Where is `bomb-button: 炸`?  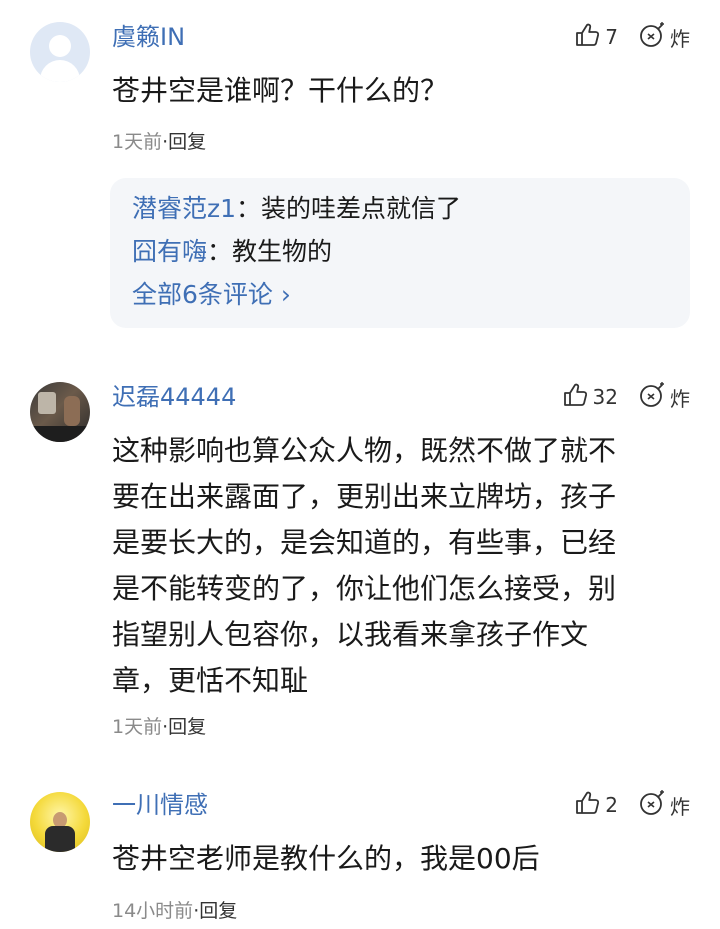
bomb-button: 炸 is located at coordinates (664, 805).